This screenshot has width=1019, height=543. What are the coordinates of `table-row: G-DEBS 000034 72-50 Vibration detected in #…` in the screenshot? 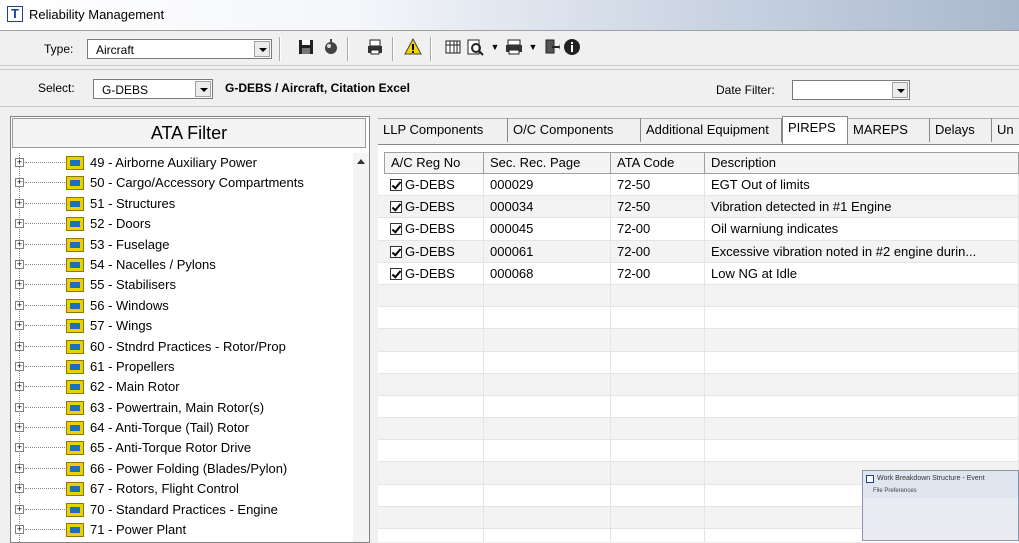 It's located at (698, 207).